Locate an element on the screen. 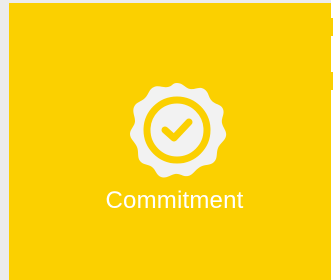  card-title: Commitment is located at coordinates (174, 200).